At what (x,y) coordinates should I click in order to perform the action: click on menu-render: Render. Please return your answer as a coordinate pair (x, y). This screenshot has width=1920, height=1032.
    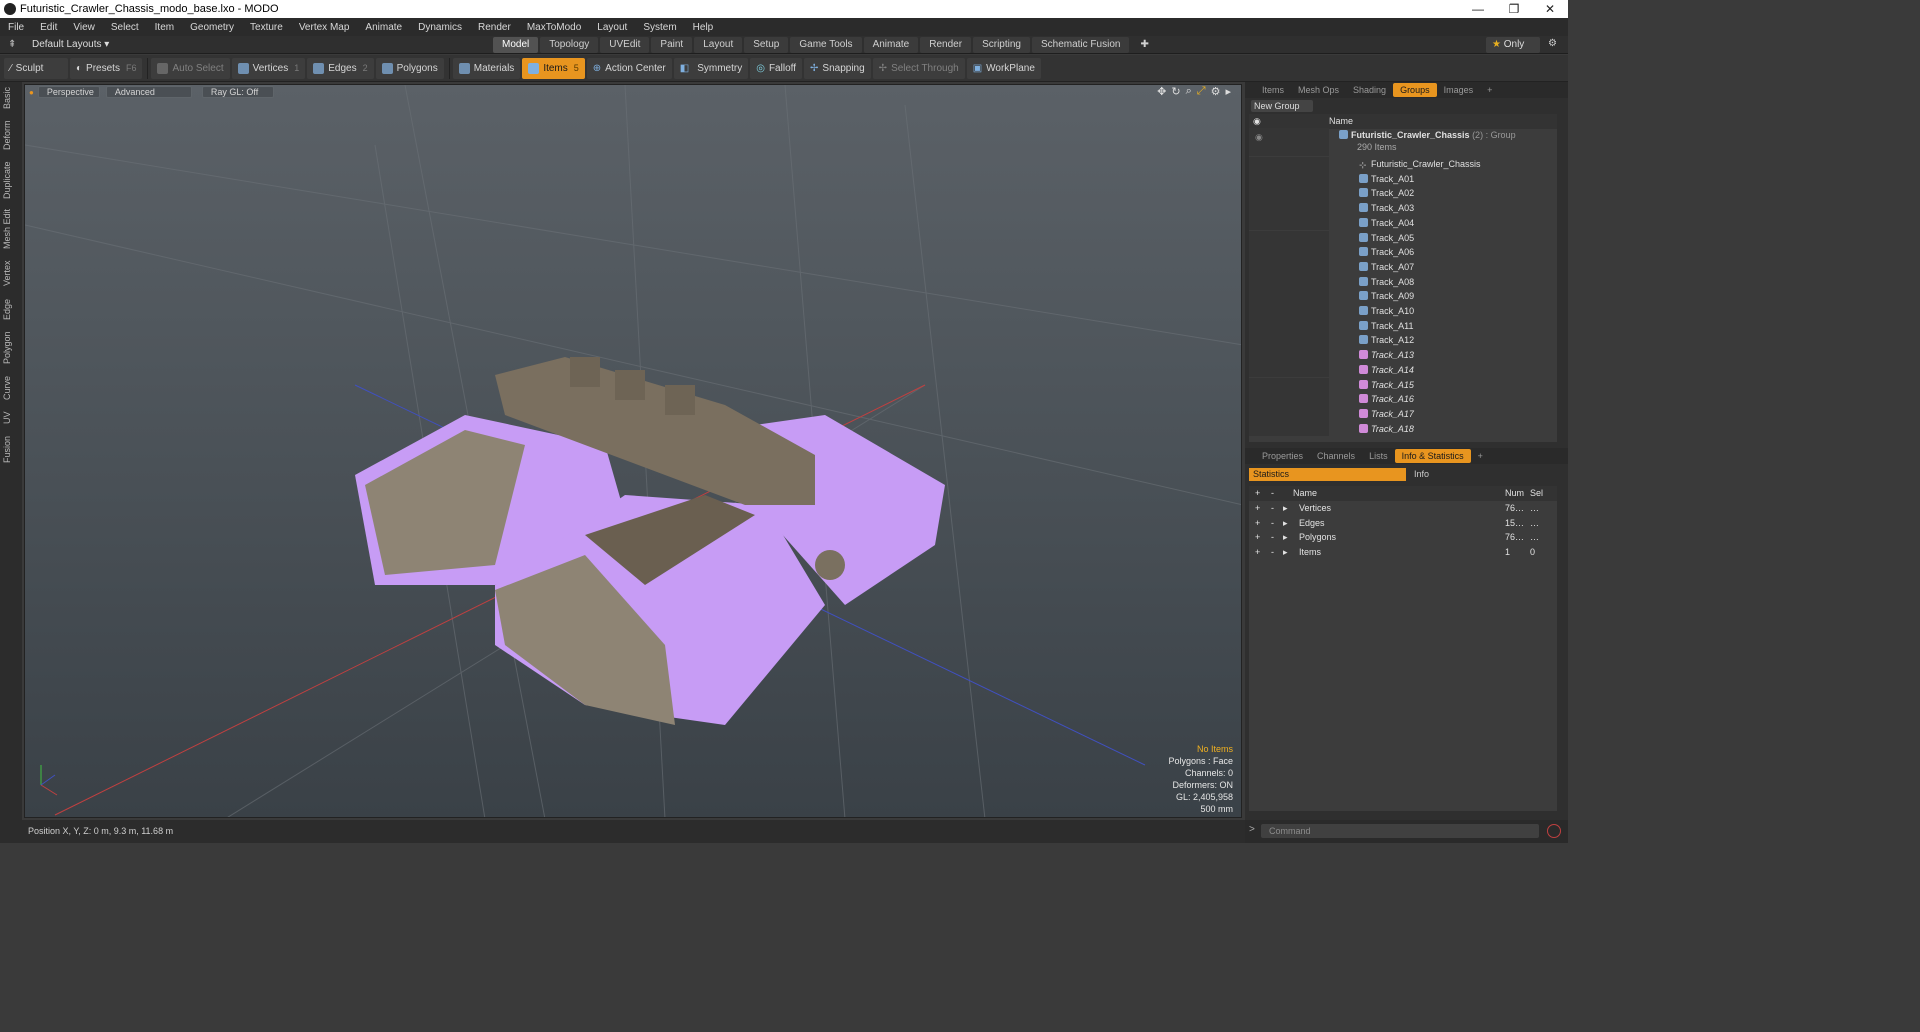
    Looking at the image, I should click on (494, 27).